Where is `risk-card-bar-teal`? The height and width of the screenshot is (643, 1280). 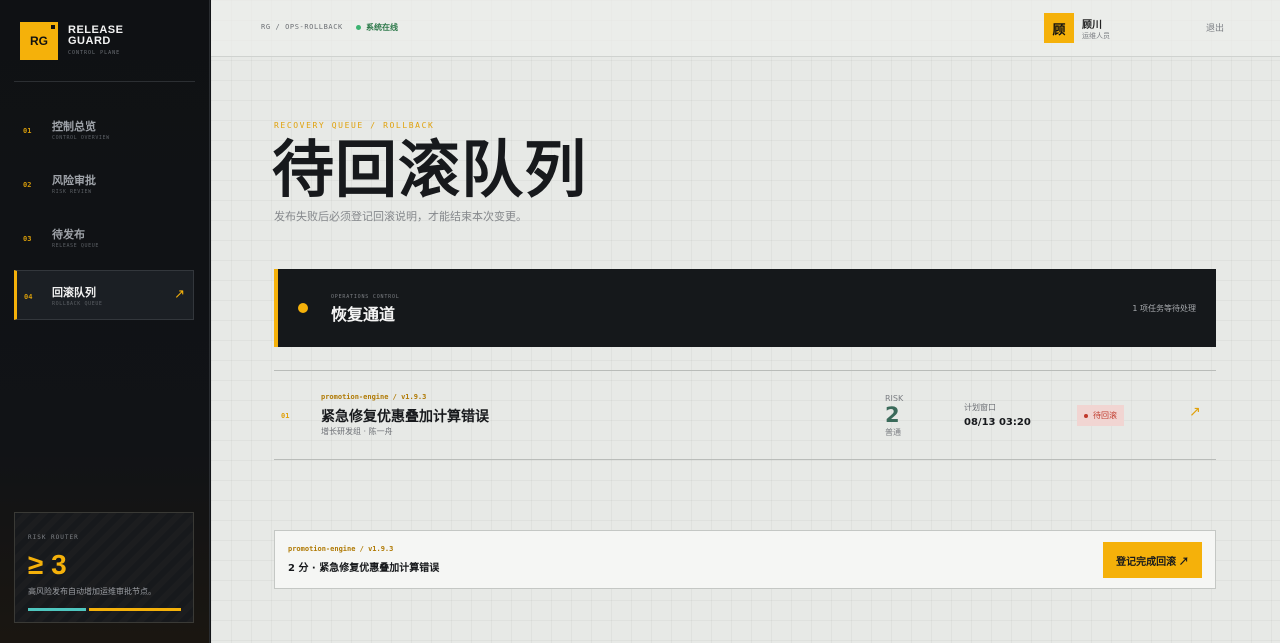 risk-card-bar-teal is located at coordinates (57, 609).